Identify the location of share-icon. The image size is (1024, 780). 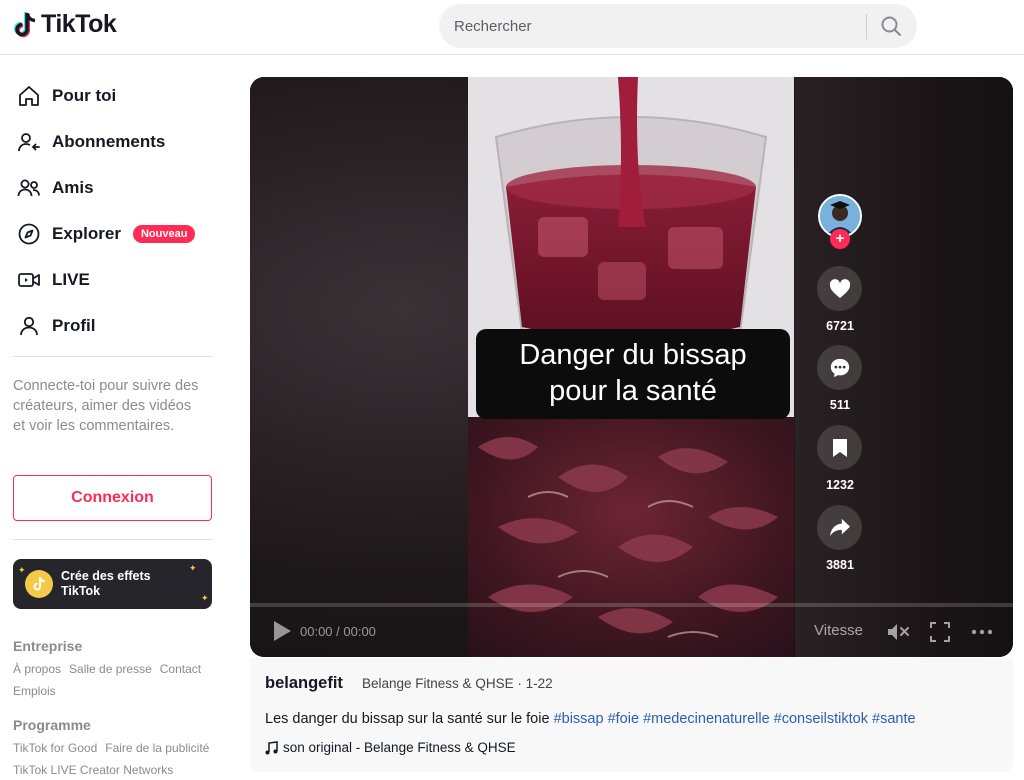
(839, 527).